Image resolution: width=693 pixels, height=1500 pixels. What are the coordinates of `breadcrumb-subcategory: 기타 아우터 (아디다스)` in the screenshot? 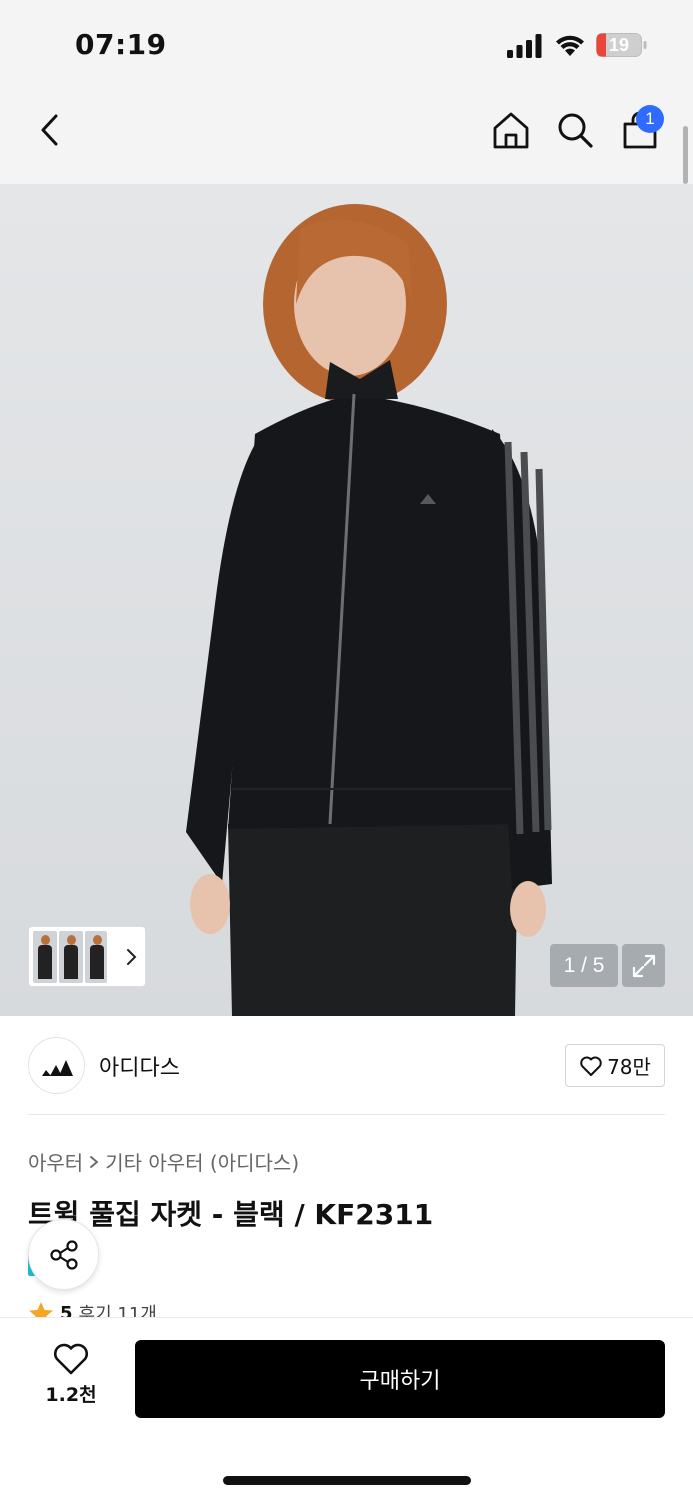 It's located at (202, 1161).